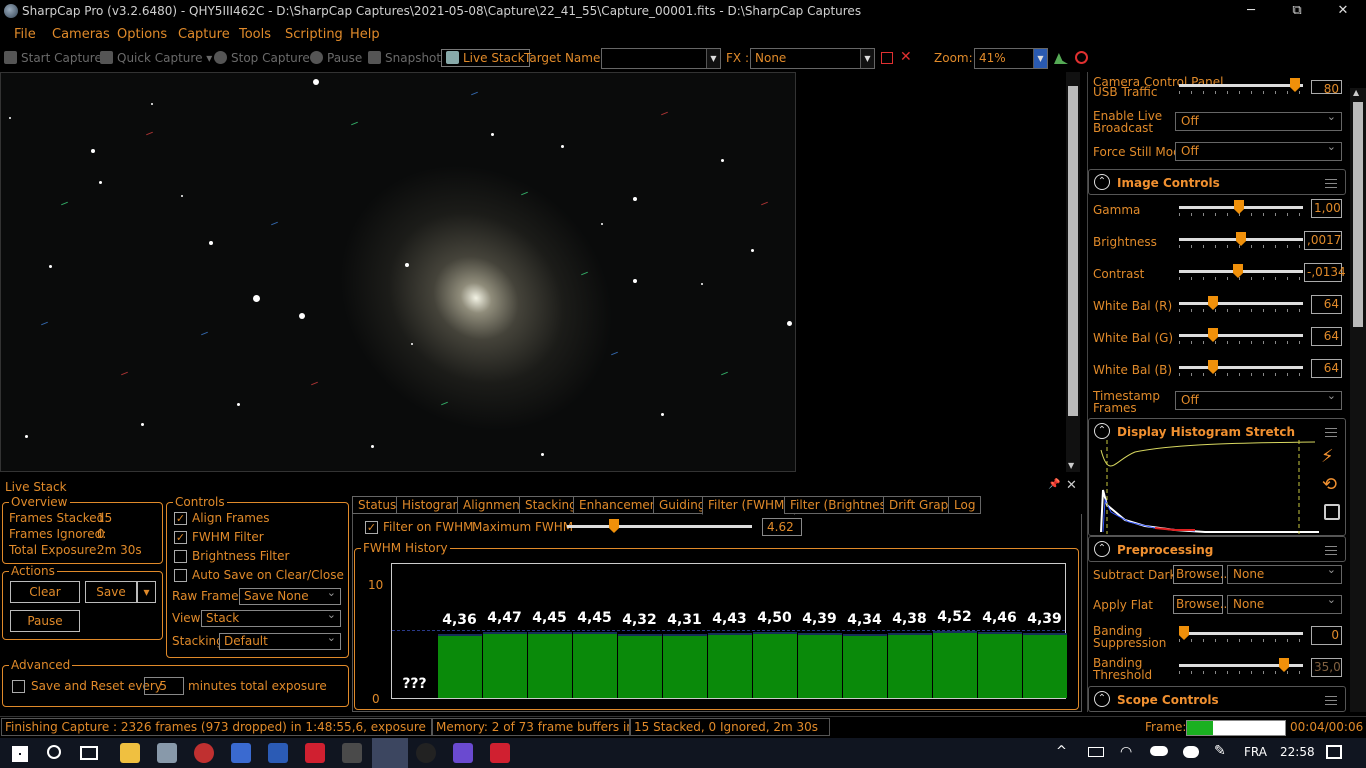 The height and width of the screenshot is (768, 1366). Describe the element at coordinates (81, 34) in the screenshot. I see `menu-cameras: Cameras` at that location.